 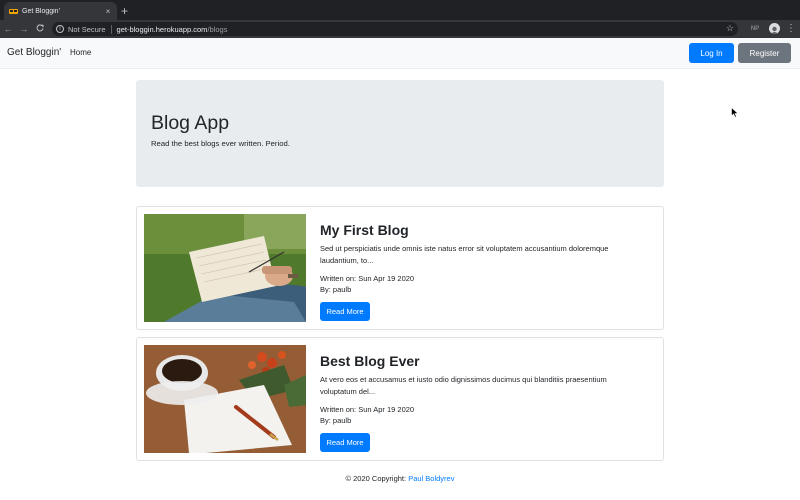 I want to click on profile-avatar-icon, so click(x=774, y=28).